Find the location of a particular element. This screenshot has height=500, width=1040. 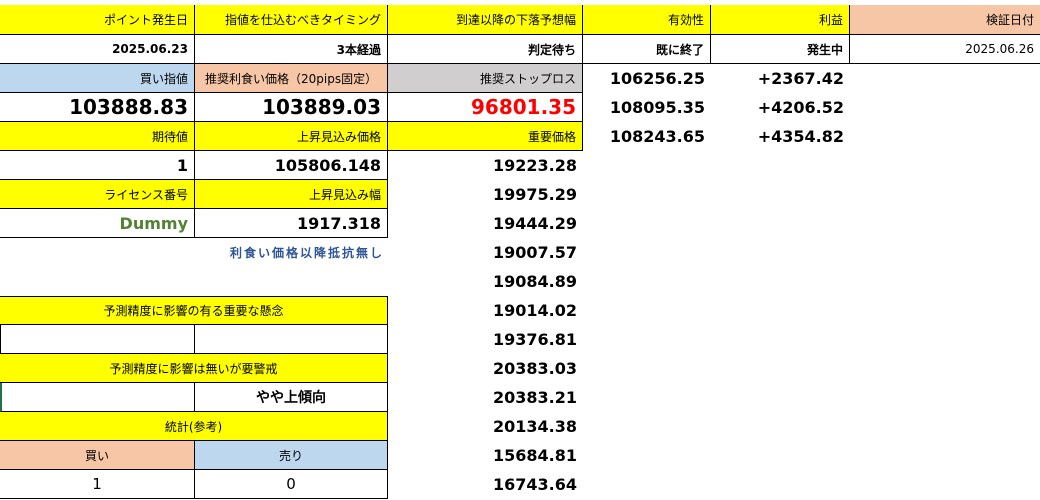

stats-buy-label: 買い is located at coordinates (96, 455).